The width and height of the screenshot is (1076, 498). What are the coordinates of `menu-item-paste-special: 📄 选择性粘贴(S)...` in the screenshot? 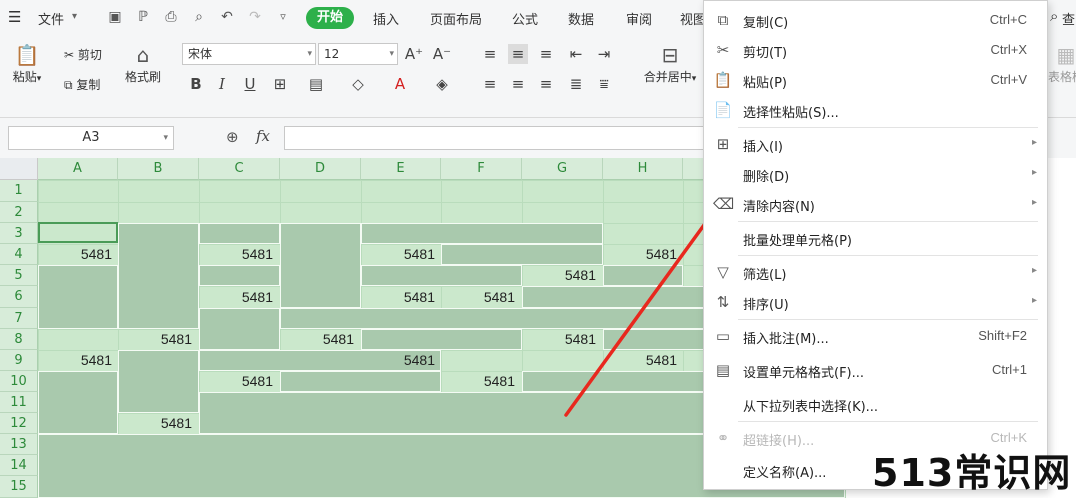 It's located at (875, 110).